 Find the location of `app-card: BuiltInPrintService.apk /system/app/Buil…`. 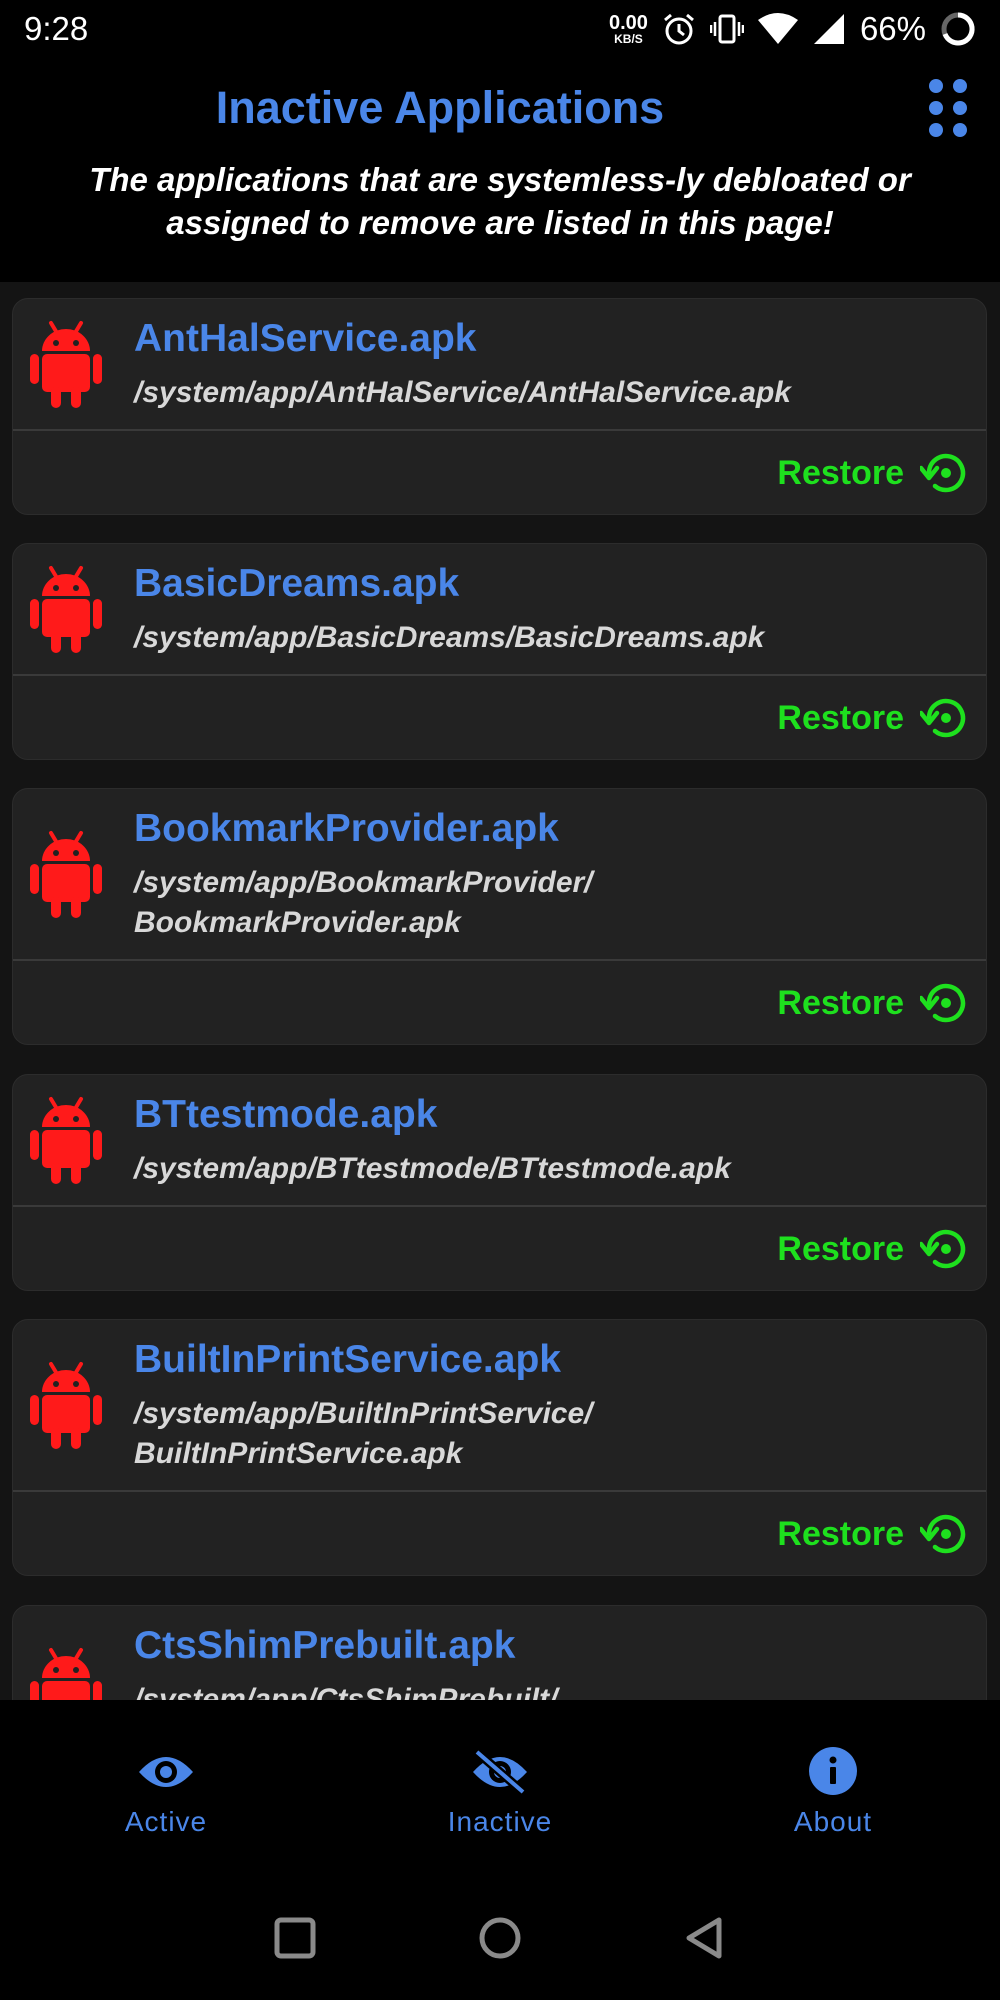

app-card: BuiltInPrintService.apk /system/app/Buil… is located at coordinates (499, 1447).